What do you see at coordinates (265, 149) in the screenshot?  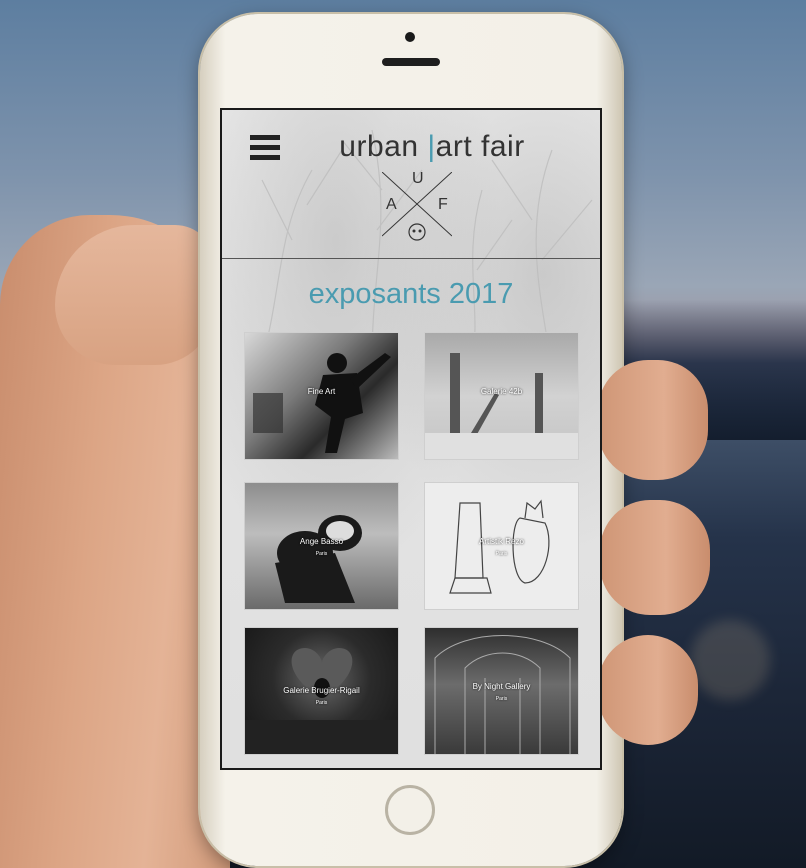 I see `hamburger-menu-icon` at bounding box center [265, 149].